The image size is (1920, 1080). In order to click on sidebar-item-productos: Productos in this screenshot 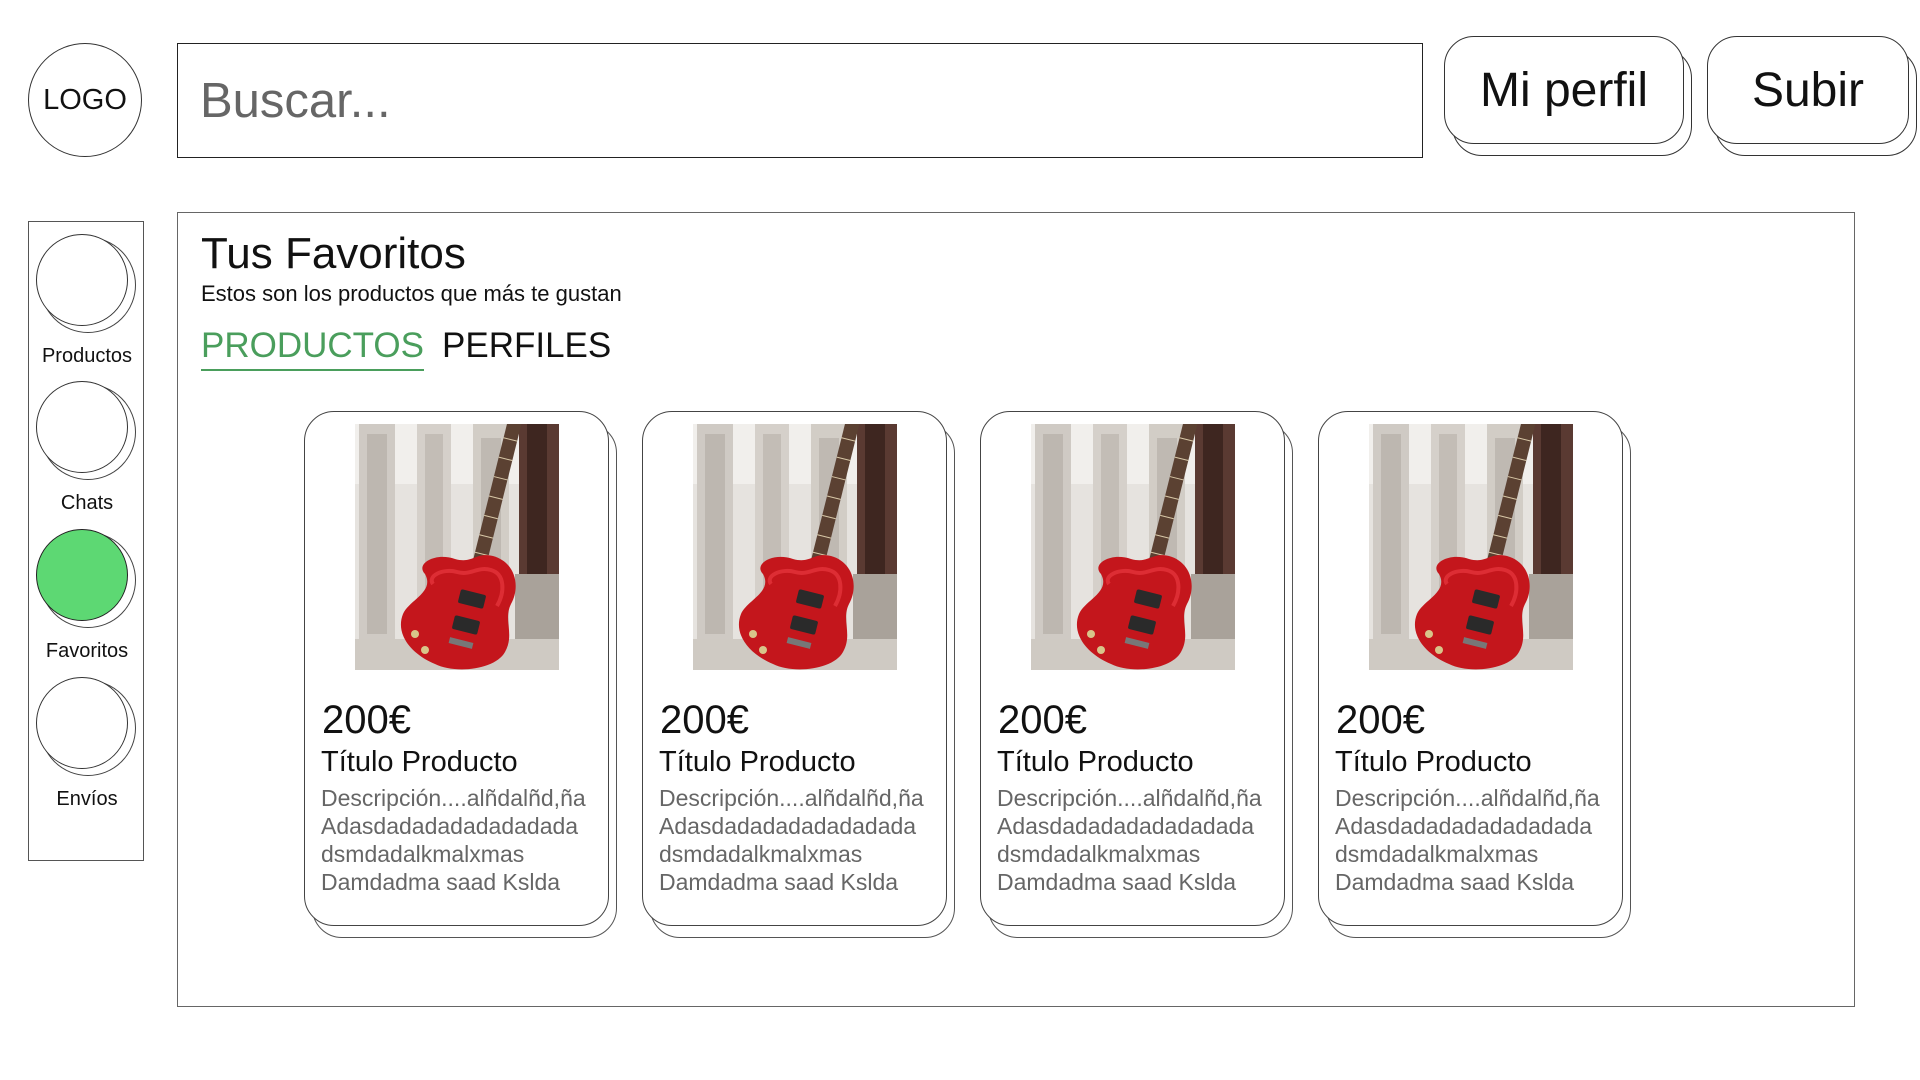, I will do `click(87, 308)`.